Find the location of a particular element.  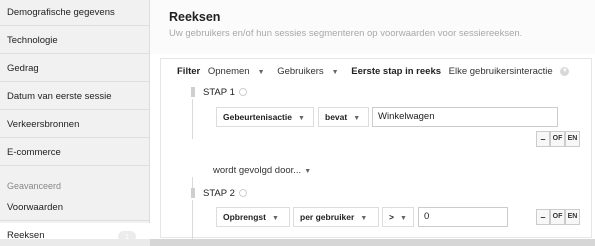

sidebar-item-voorwaarden: Voorwaarden is located at coordinates (75, 208).